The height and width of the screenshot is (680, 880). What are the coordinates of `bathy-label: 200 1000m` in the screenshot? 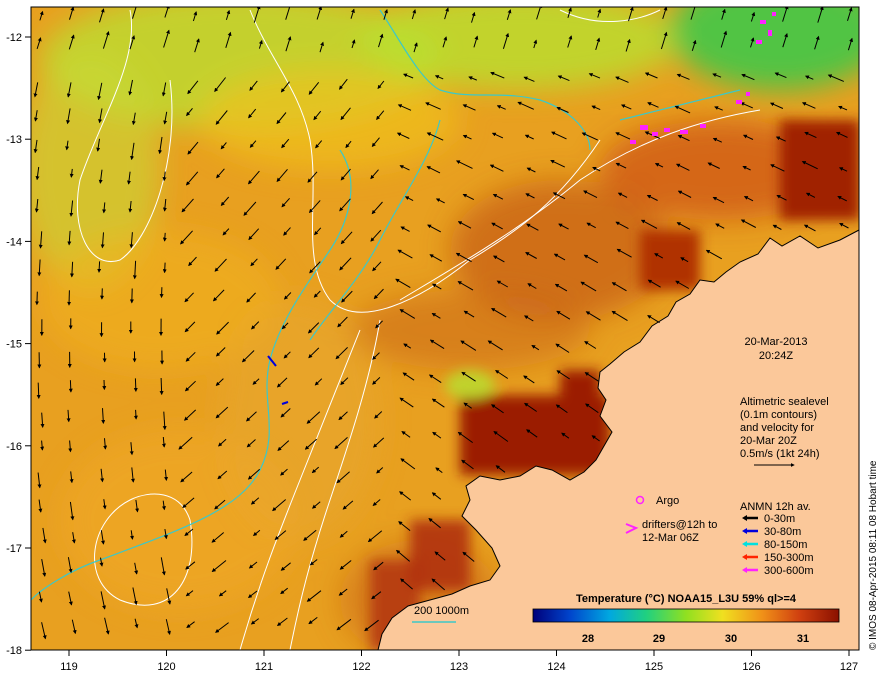 It's located at (441, 611).